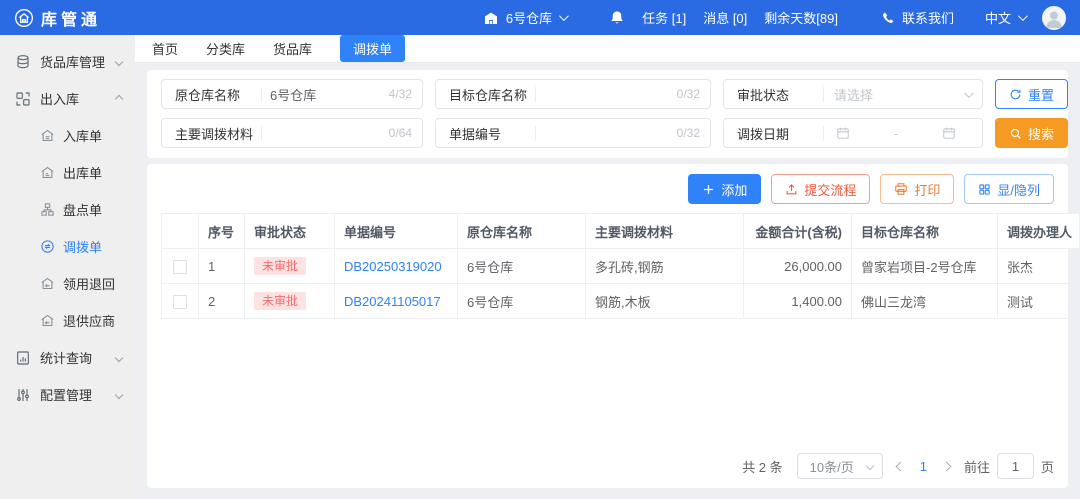 The image size is (1080, 499). What do you see at coordinates (1038, 266) in the screenshot?
I see `cell-handler: 张杰` at bounding box center [1038, 266].